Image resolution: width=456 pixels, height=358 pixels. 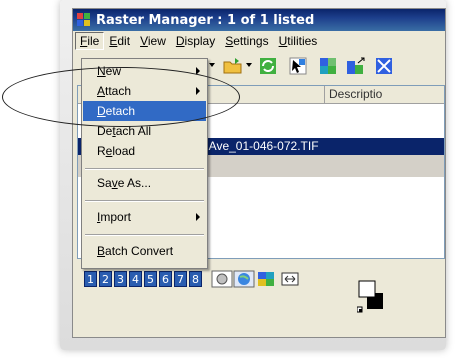 I want to click on menu-item-batch-convert: Batch Convert, so click(x=144, y=251).